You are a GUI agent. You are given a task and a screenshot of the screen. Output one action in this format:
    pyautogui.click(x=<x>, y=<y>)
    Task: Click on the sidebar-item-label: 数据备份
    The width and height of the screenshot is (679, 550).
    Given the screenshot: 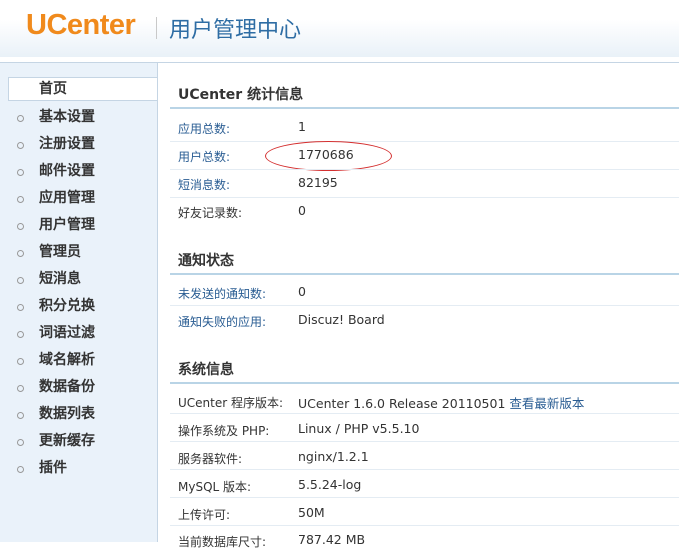 What is the action you would take?
    pyautogui.click(x=67, y=387)
    